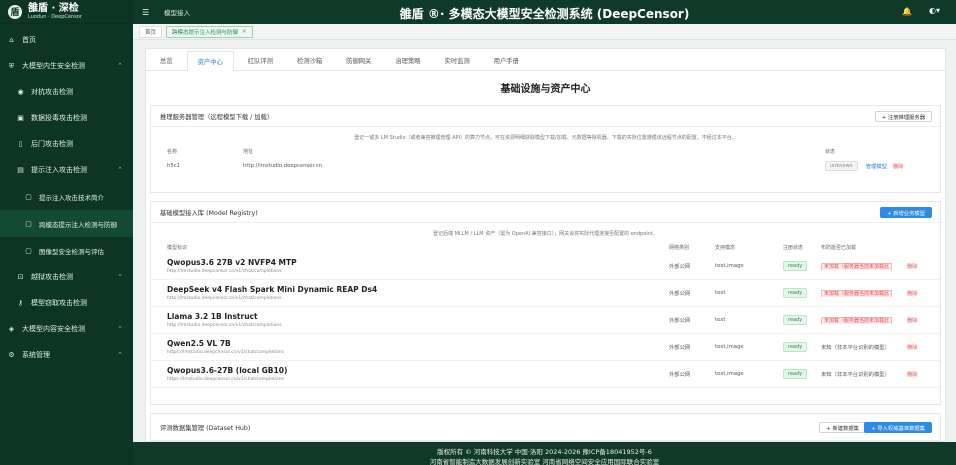 The width and height of the screenshot is (956, 465). Describe the element at coordinates (309, 60) in the screenshot. I see `tab-3: 检测沙箱` at that location.